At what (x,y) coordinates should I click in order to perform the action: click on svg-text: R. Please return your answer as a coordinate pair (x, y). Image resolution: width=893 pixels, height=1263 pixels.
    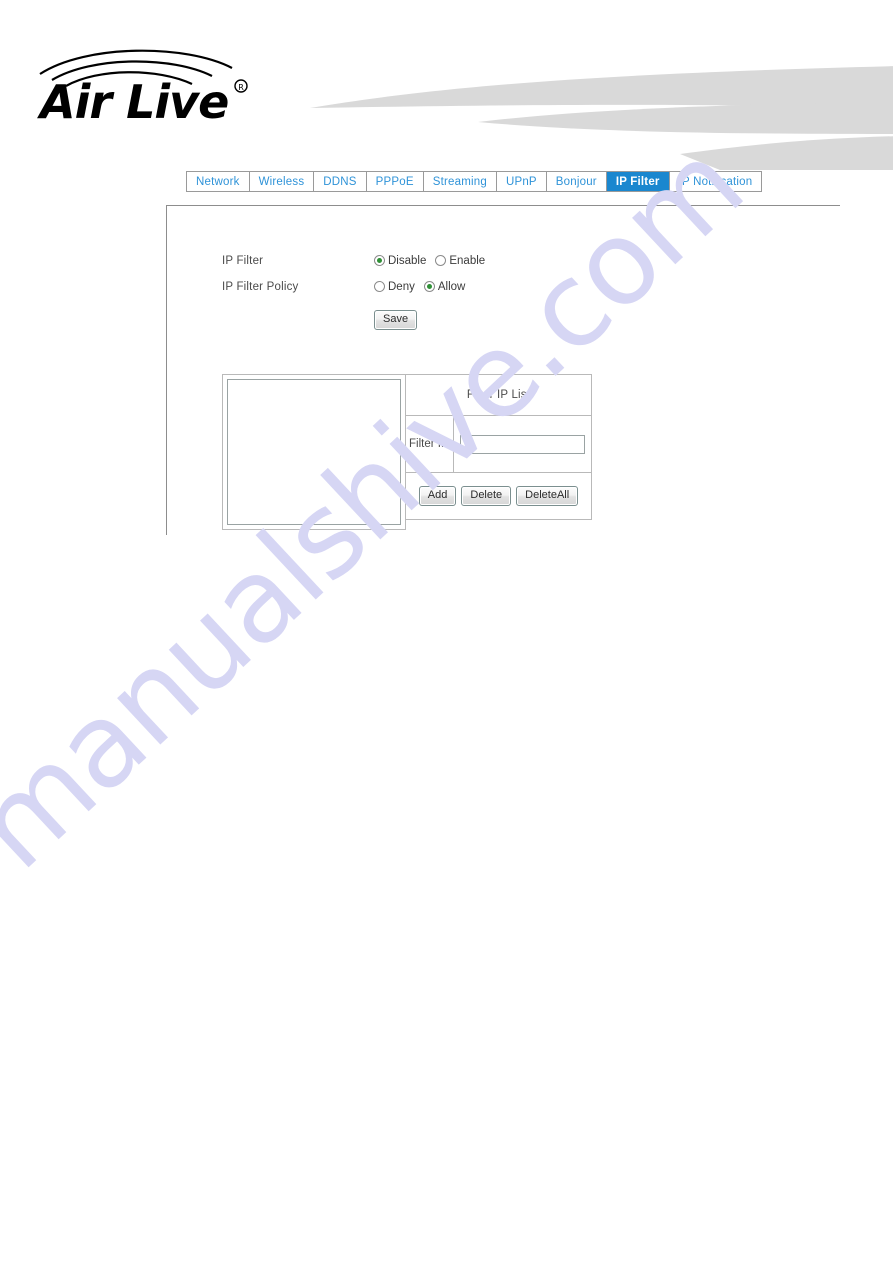
    Looking at the image, I should click on (241, 87).